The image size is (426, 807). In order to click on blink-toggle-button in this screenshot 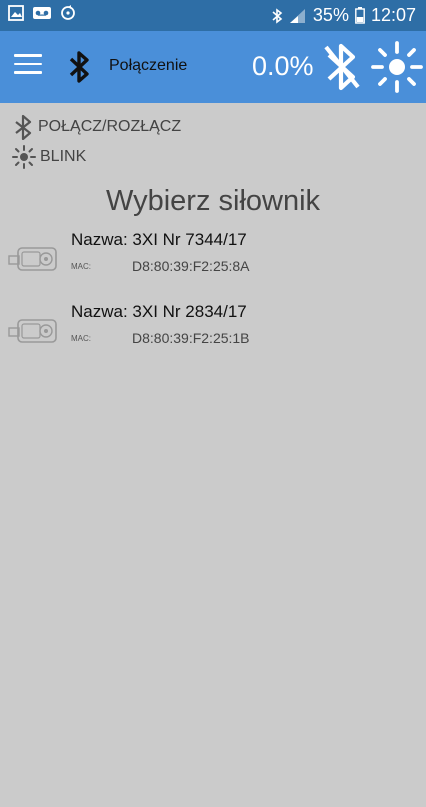, I will do `click(397, 69)`.